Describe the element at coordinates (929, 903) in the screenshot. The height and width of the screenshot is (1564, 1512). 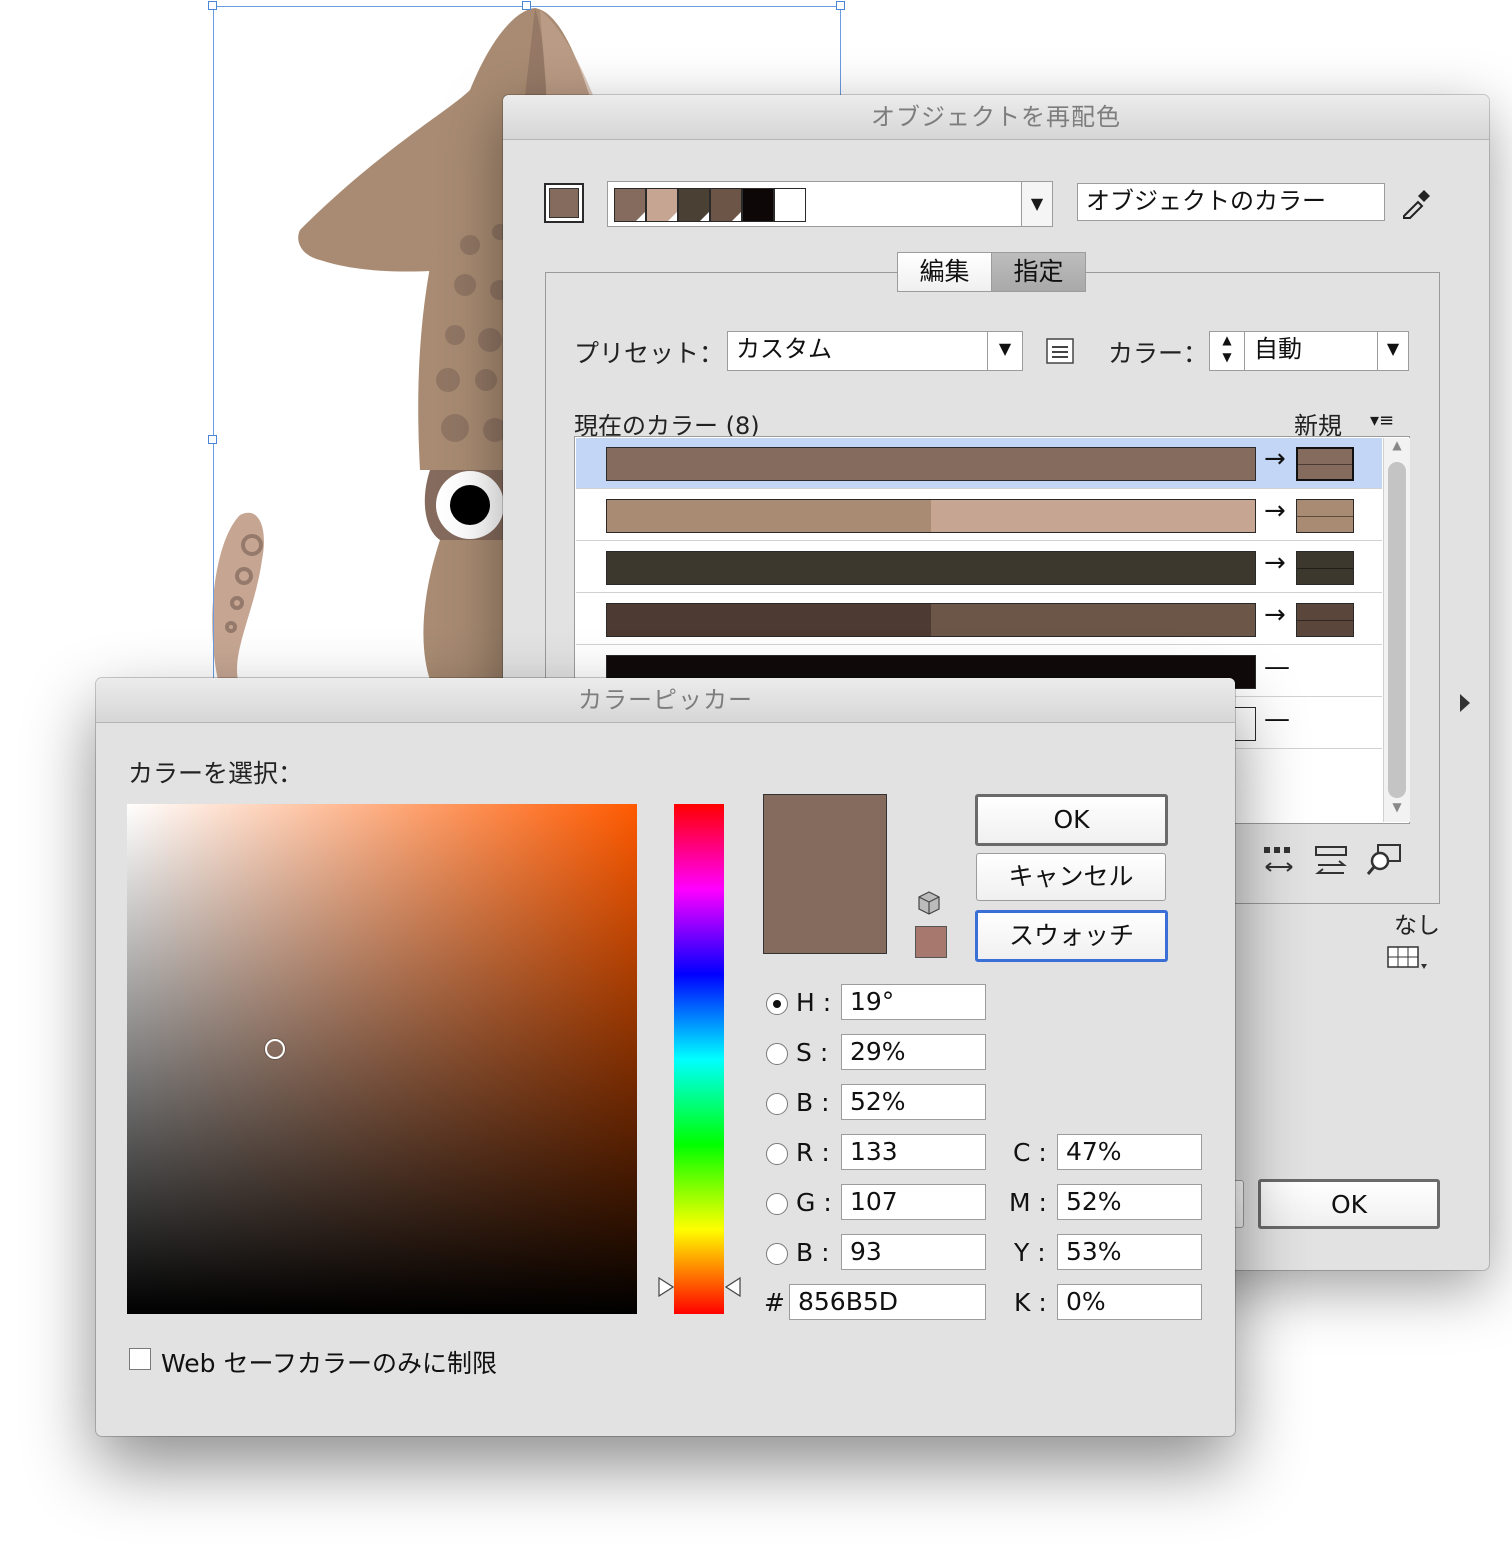
I see `out-of-web-gamut-cube-icon` at that location.